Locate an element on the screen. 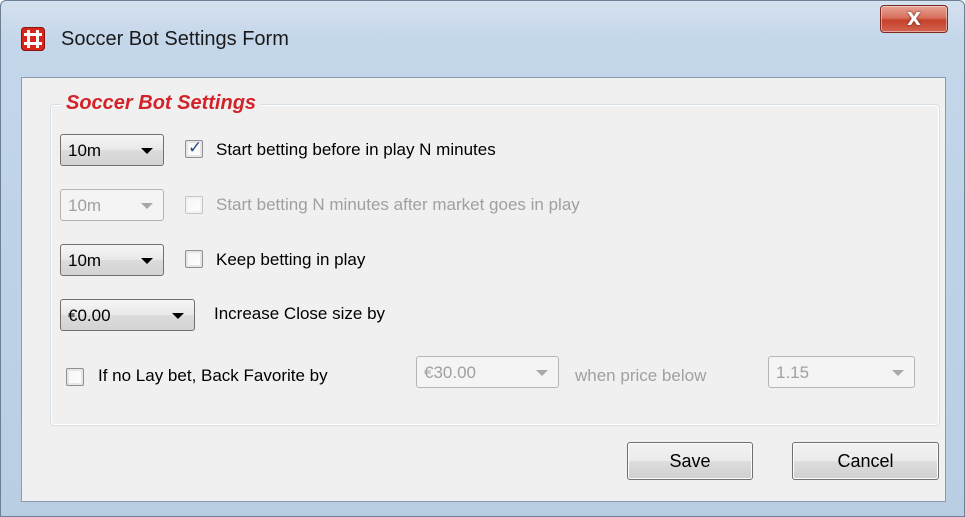 This screenshot has height=517, width=965. before-inplay-label: Start betting before in play N minutes is located at coordinates (356, 149).